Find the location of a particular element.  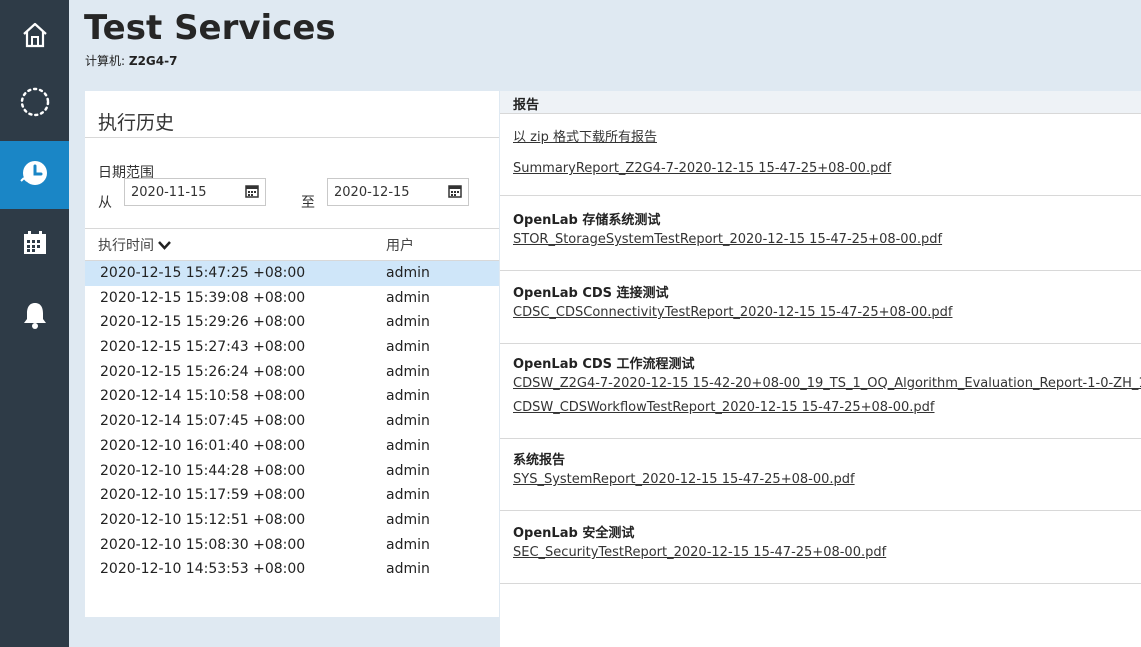

table-row: 2020-12-10 15:08:30 +08:00 admin is located at coordinates (292, 545).